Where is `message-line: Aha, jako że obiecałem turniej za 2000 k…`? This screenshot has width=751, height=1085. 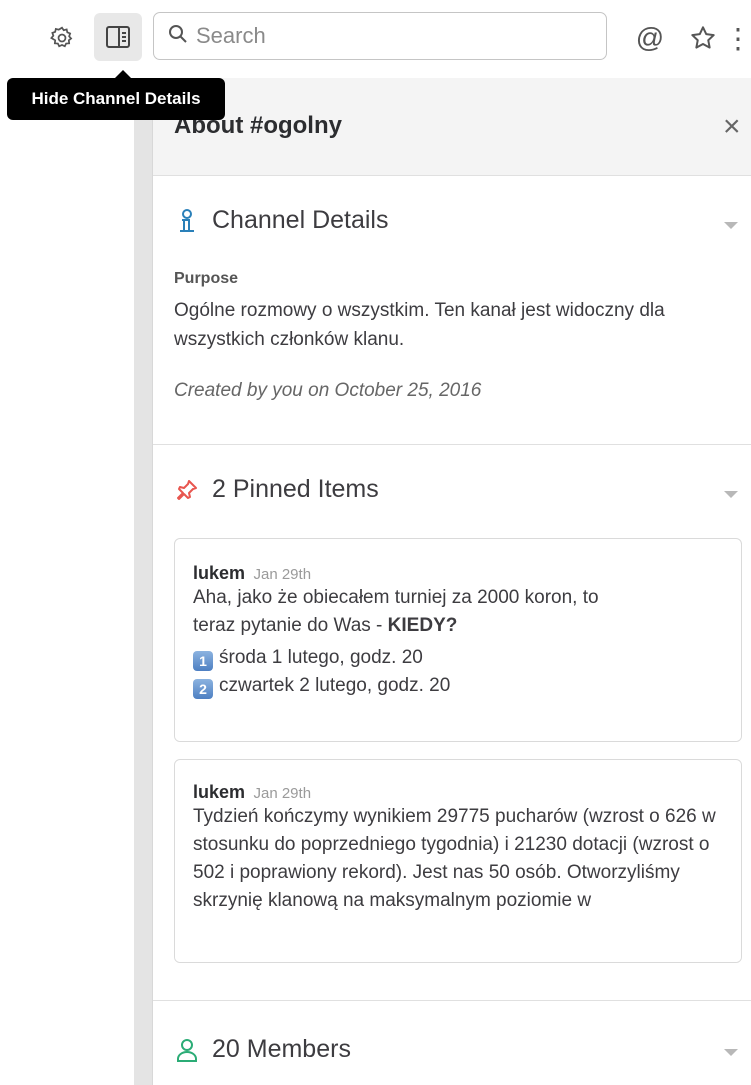 message-line: Aha, jako że obiecałem turniej za 2000 k… is located at coordinates (396, 597).